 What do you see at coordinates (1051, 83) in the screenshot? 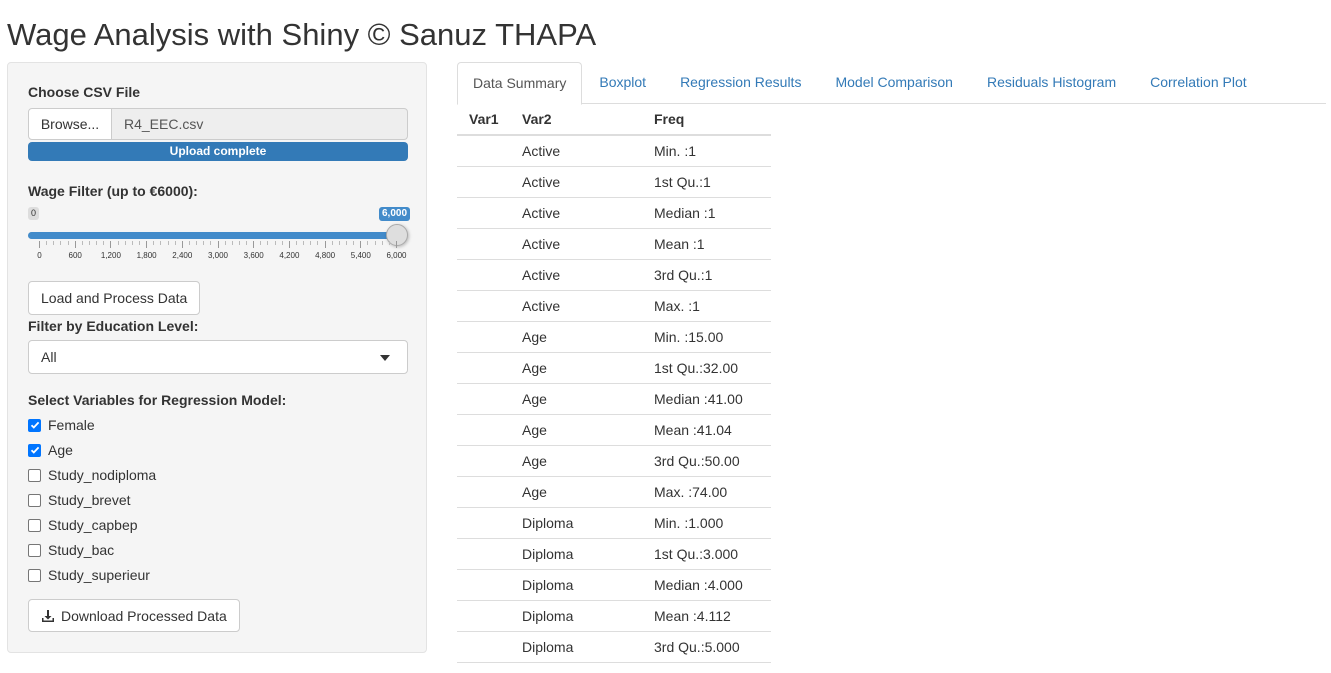
I see `tab-residuals-histogram: Residuals Histogram` at bounding box center [1051, 83].